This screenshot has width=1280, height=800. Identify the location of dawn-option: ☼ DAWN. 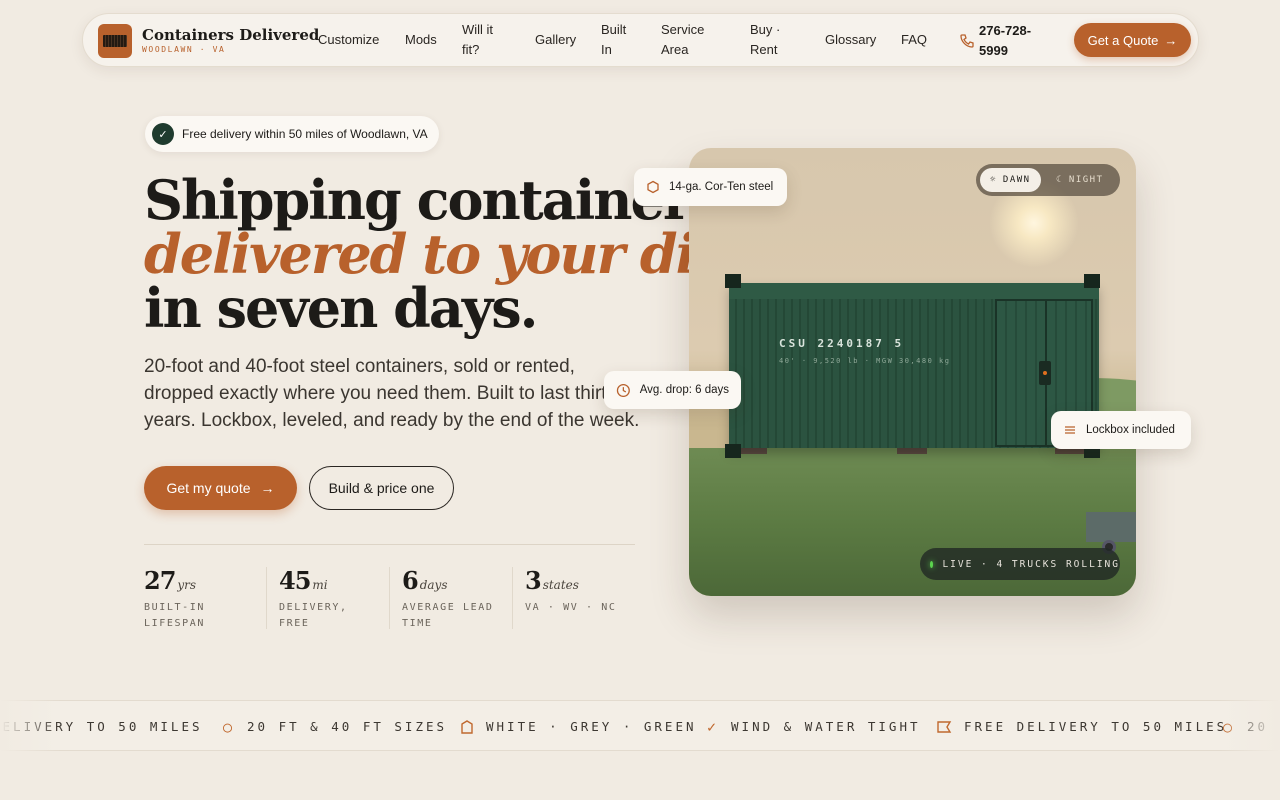
(1010, 180).